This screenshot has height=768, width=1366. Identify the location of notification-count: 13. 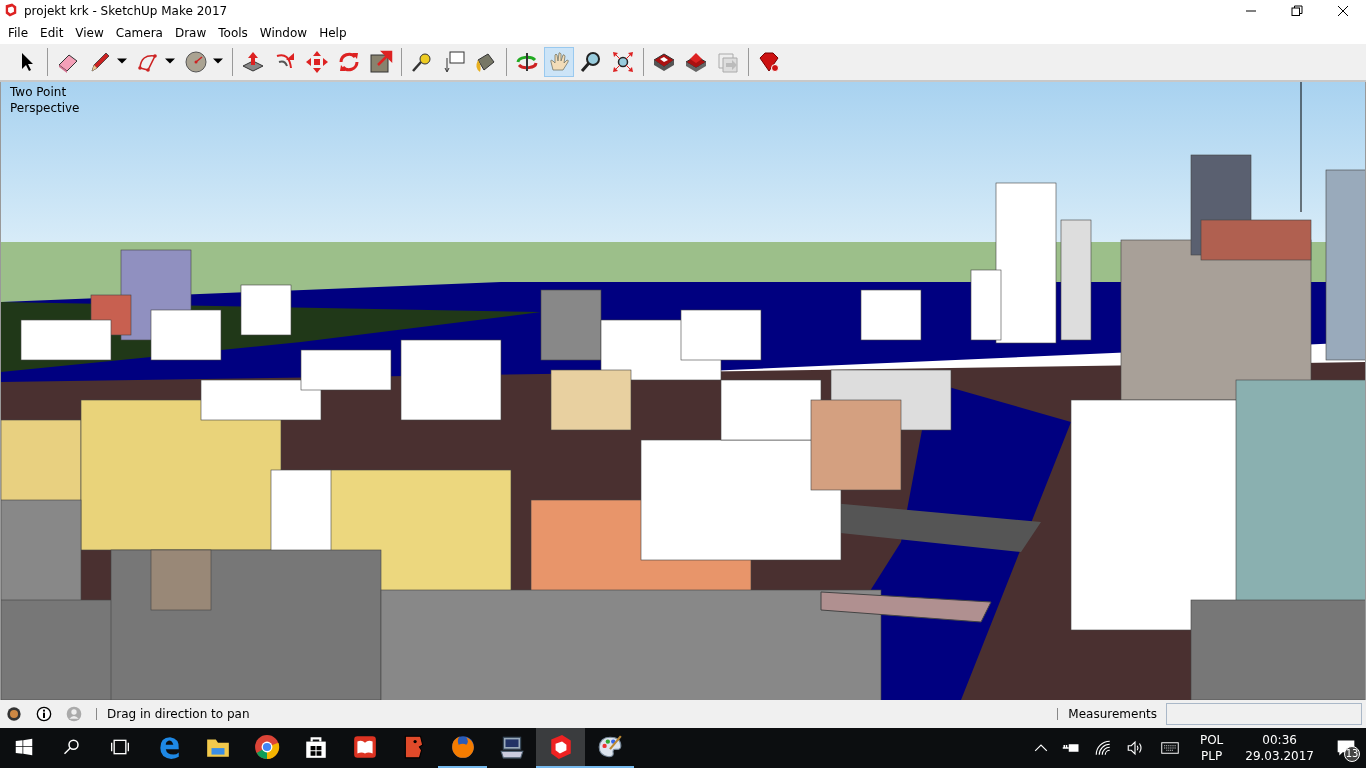
(1352, 754).